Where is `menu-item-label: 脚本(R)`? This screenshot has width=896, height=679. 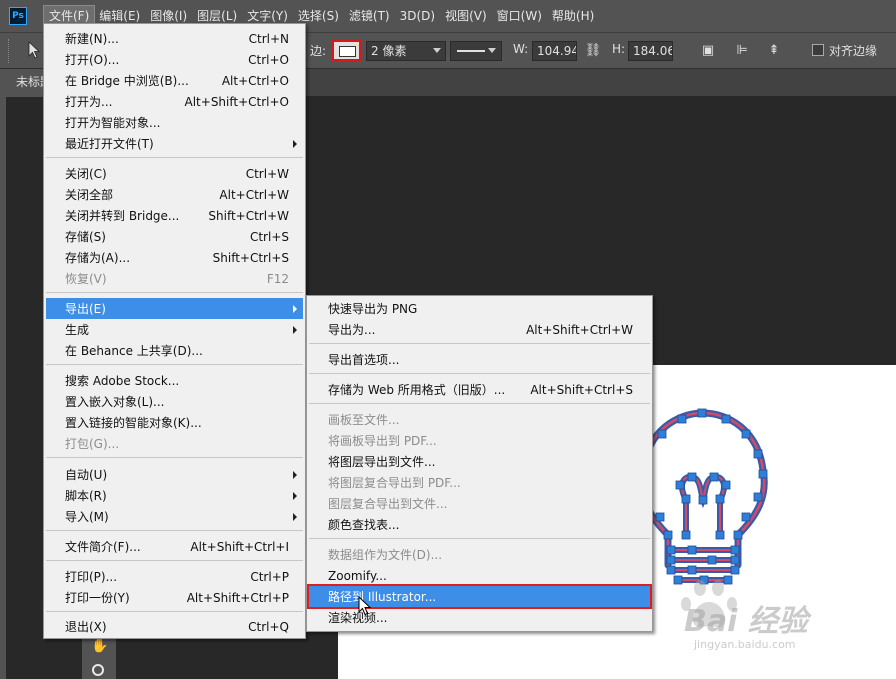 menu-item-label: 脚本(R) is located at coordinates (86, 496).